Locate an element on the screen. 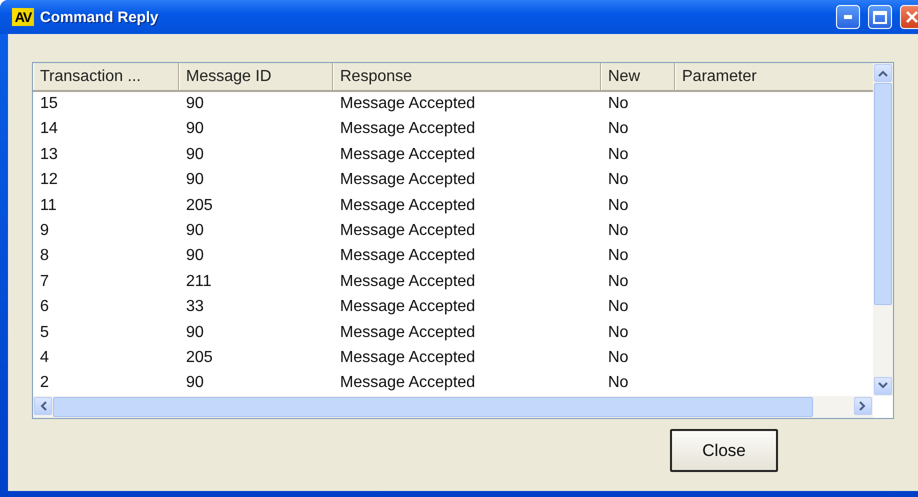  close-button: Close is located at coordinates (724, 450).